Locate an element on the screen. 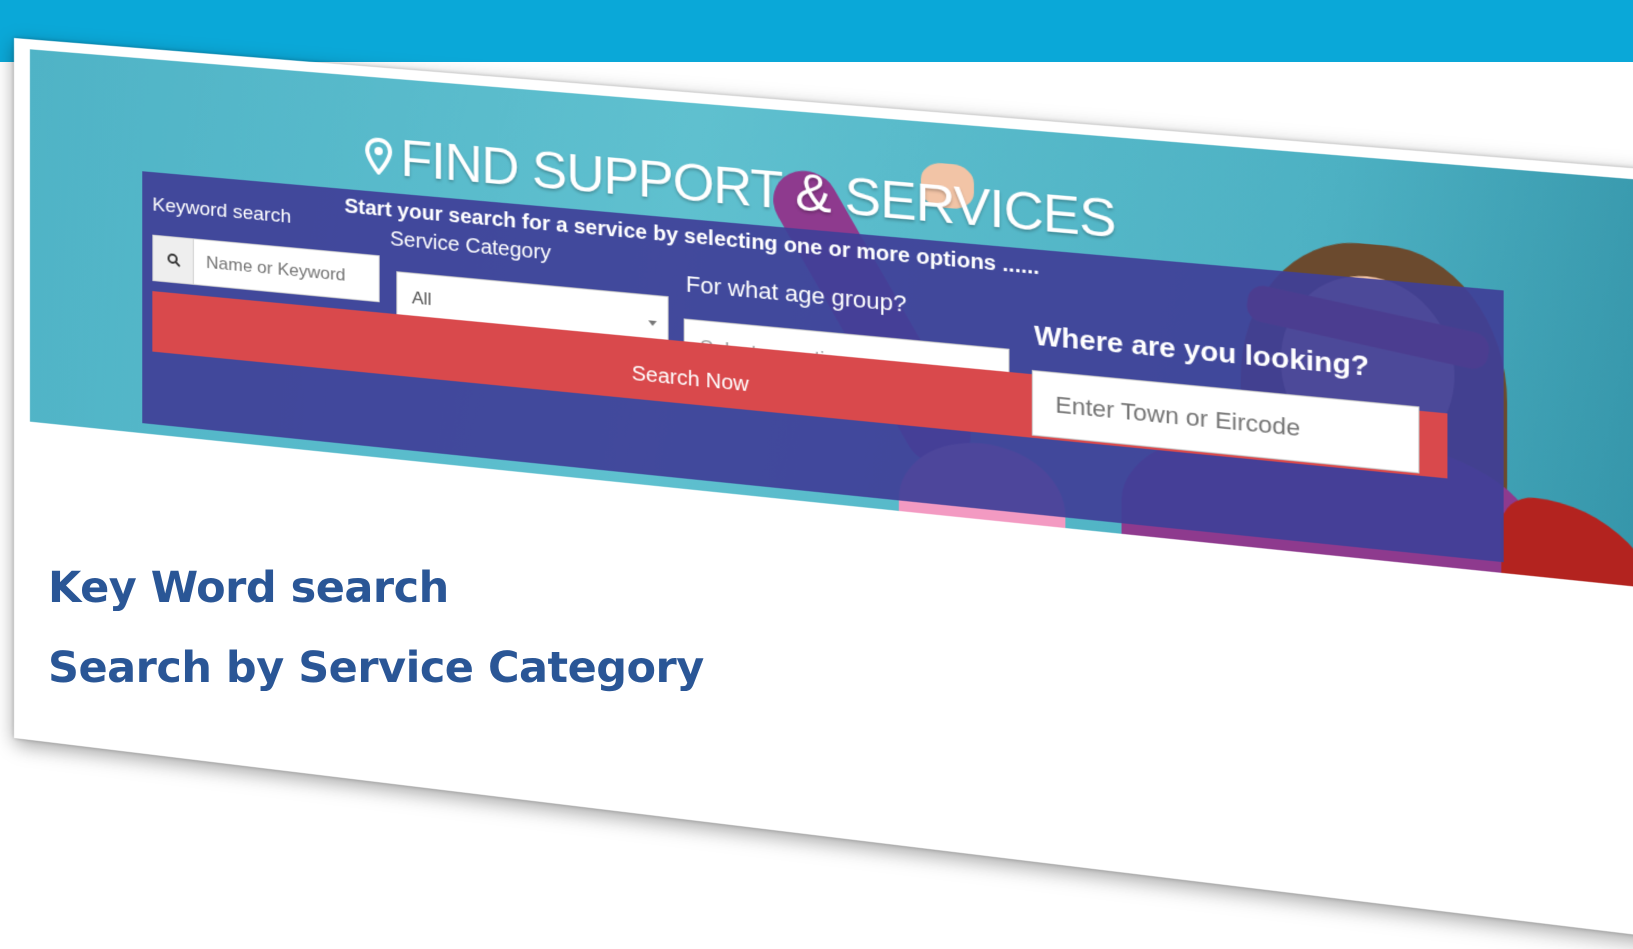 The height and width of the screenshot is (949, 1633). search-icon-container is located at coordinates (173, 260).